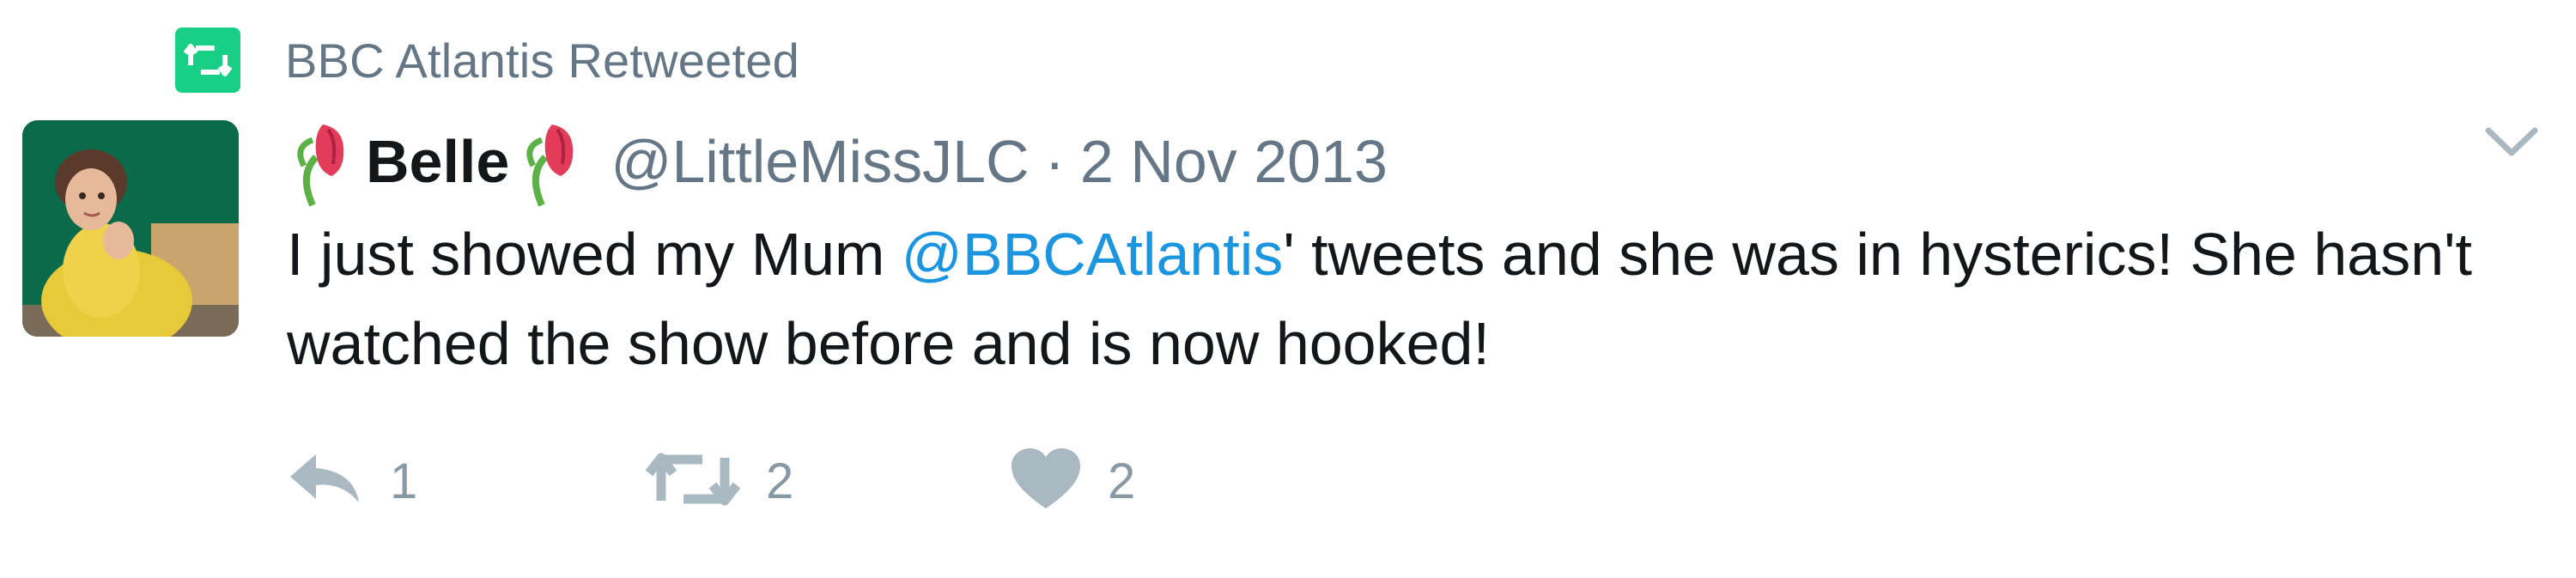 Image resolution: width=2576 pixels, height=578 pixels. Describe the element at coordinates (542, 60) in the screenshot. I see `retweeted-by-label: BBC Atlantis Retweeted` at that location.